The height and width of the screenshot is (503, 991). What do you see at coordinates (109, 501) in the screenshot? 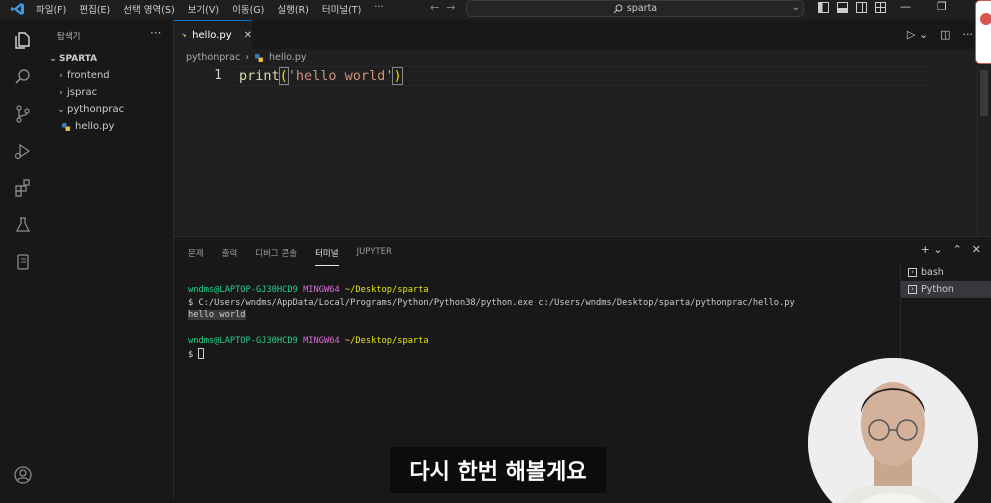
I see `sidebar-bottom` at bounding box center [109, 501].